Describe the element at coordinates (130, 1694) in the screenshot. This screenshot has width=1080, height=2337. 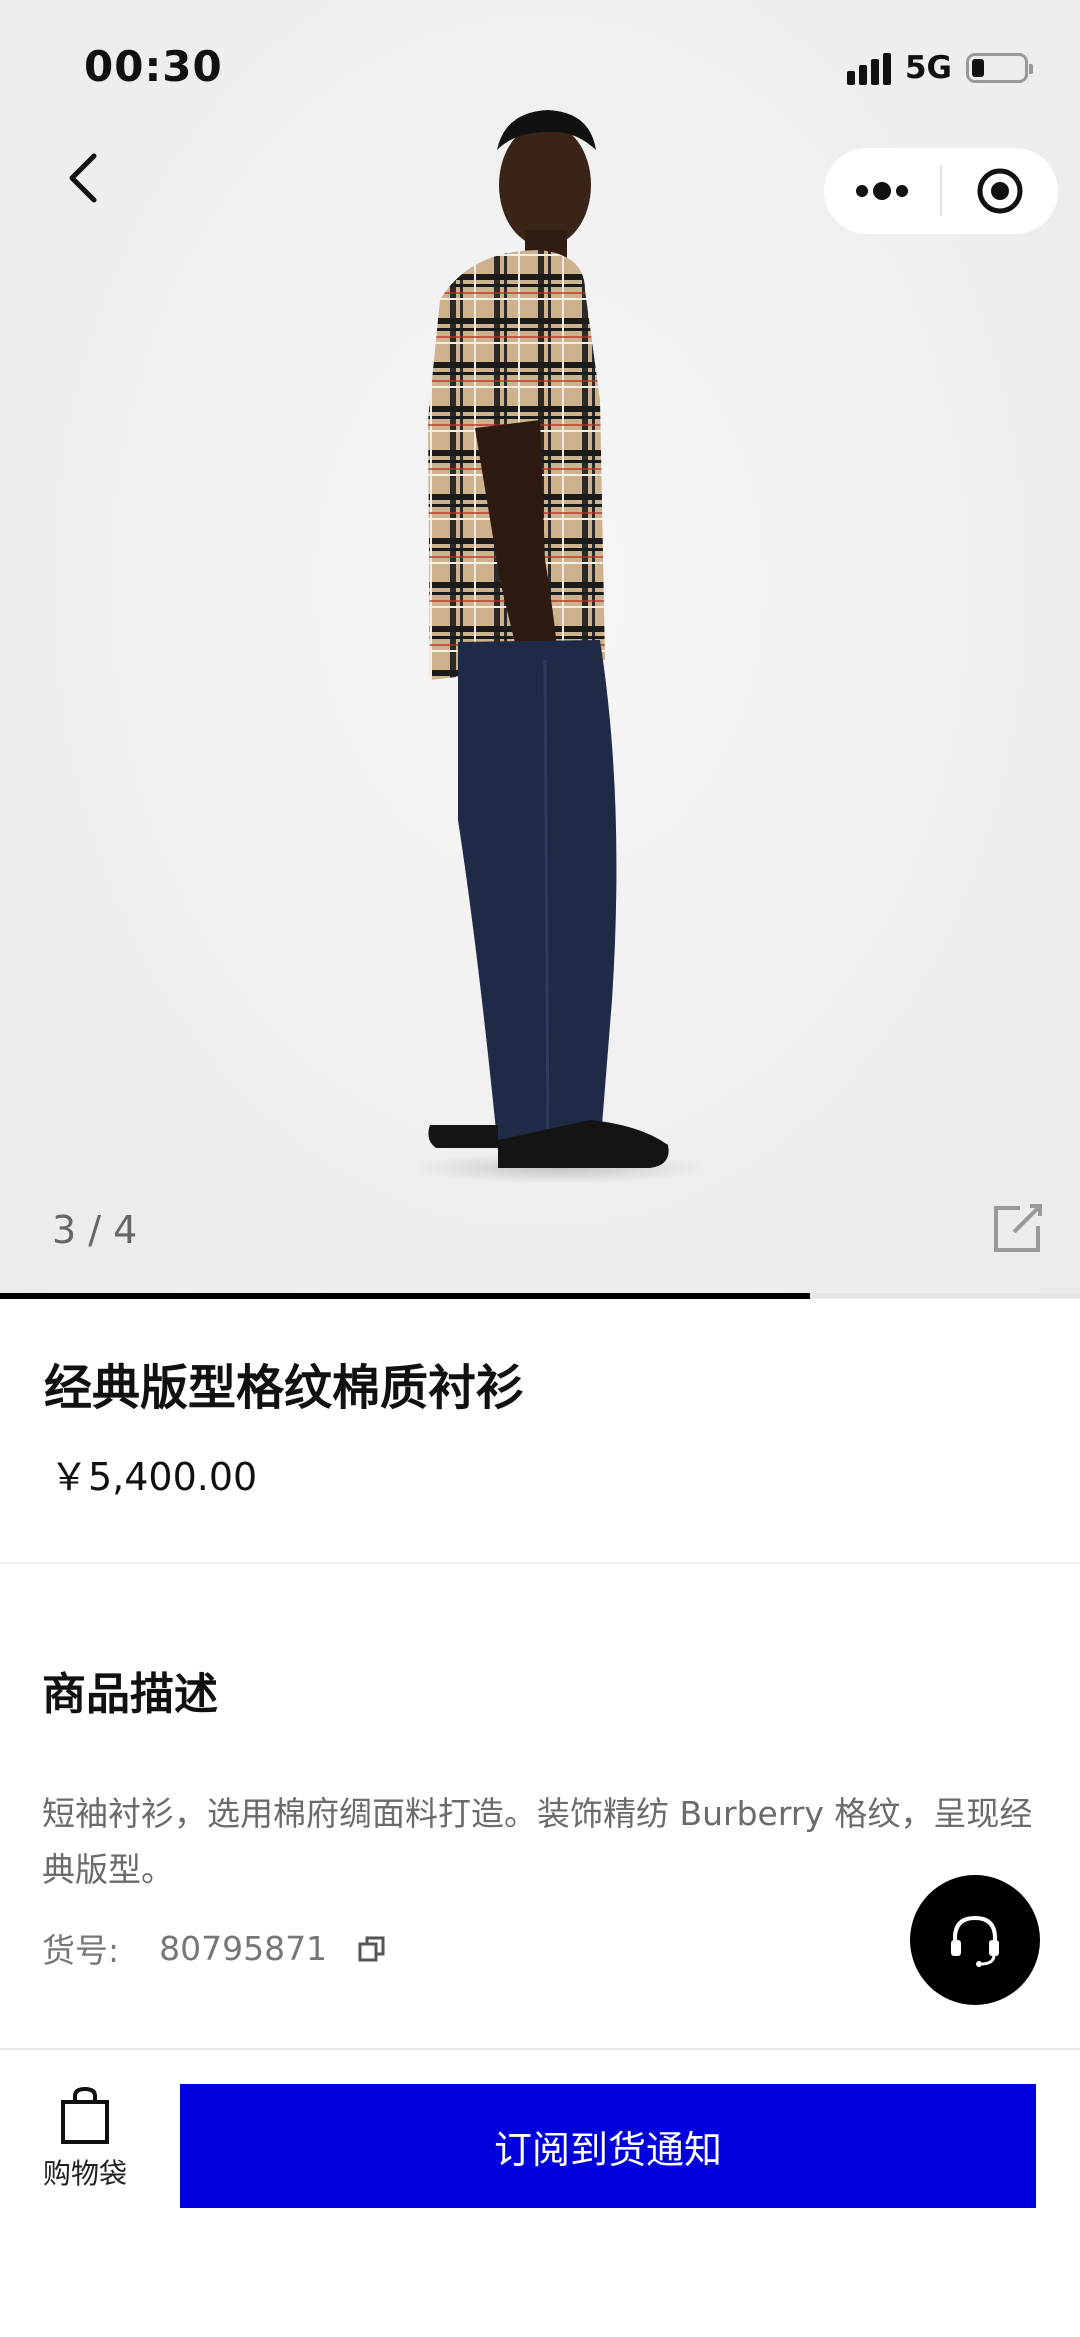
I see `description-heading: 商品描述` at that location.